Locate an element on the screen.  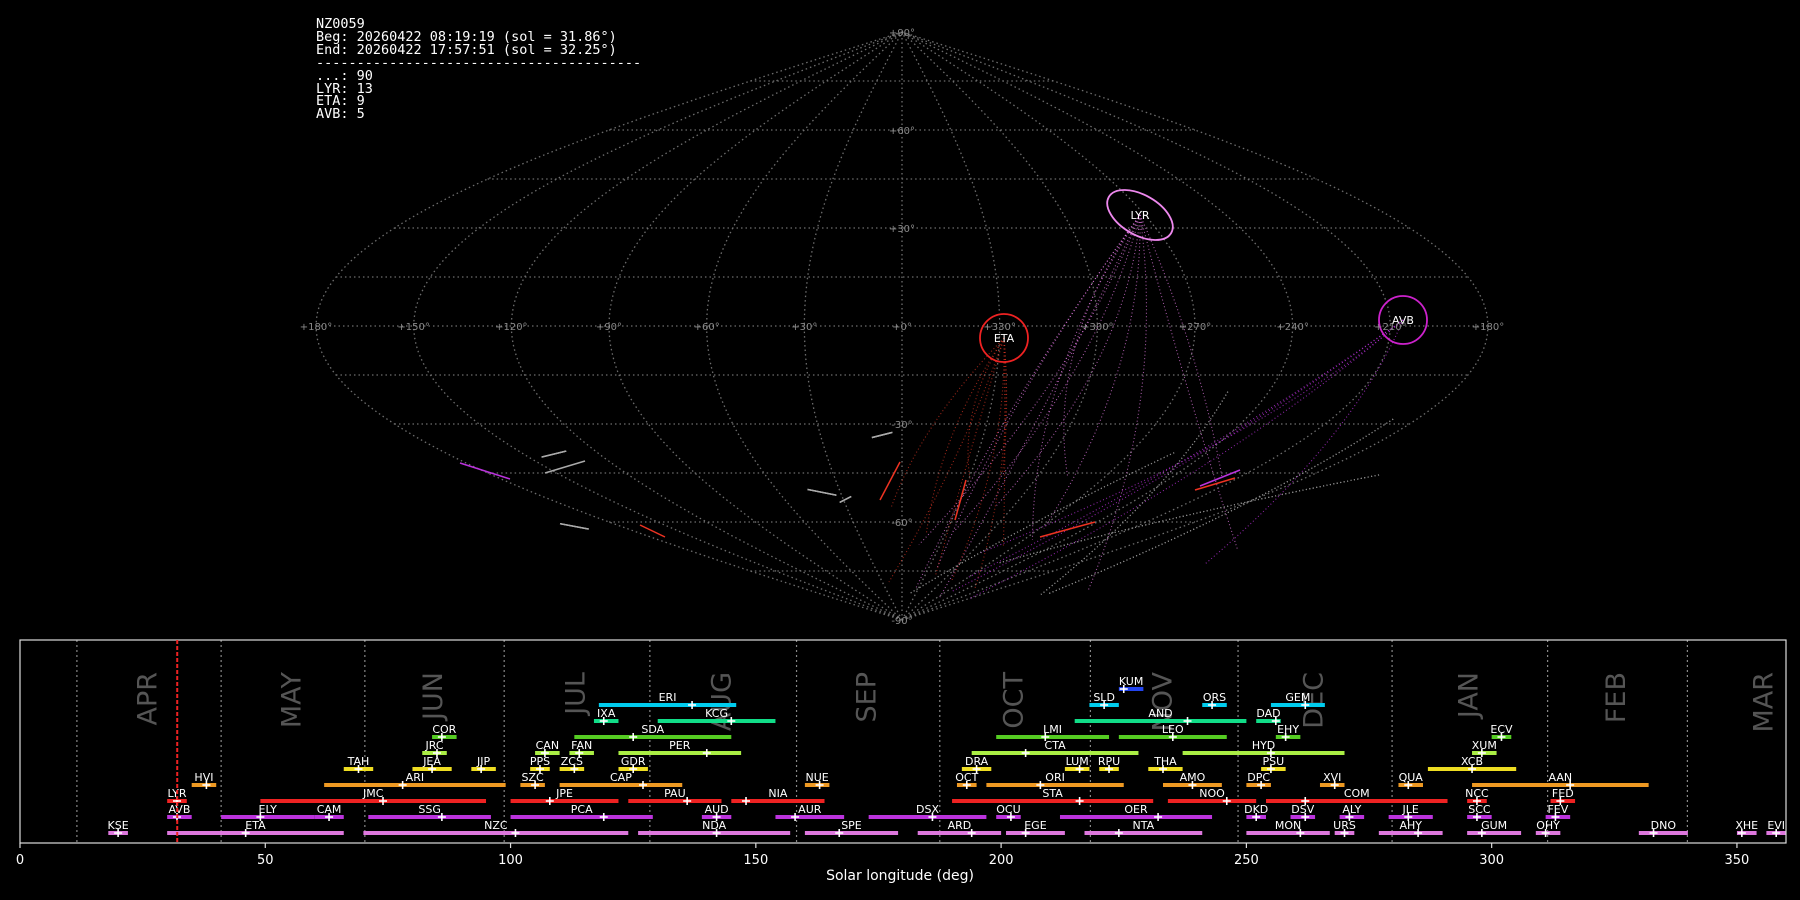
shower-szc: SZC is located at coordinates (532, 780).